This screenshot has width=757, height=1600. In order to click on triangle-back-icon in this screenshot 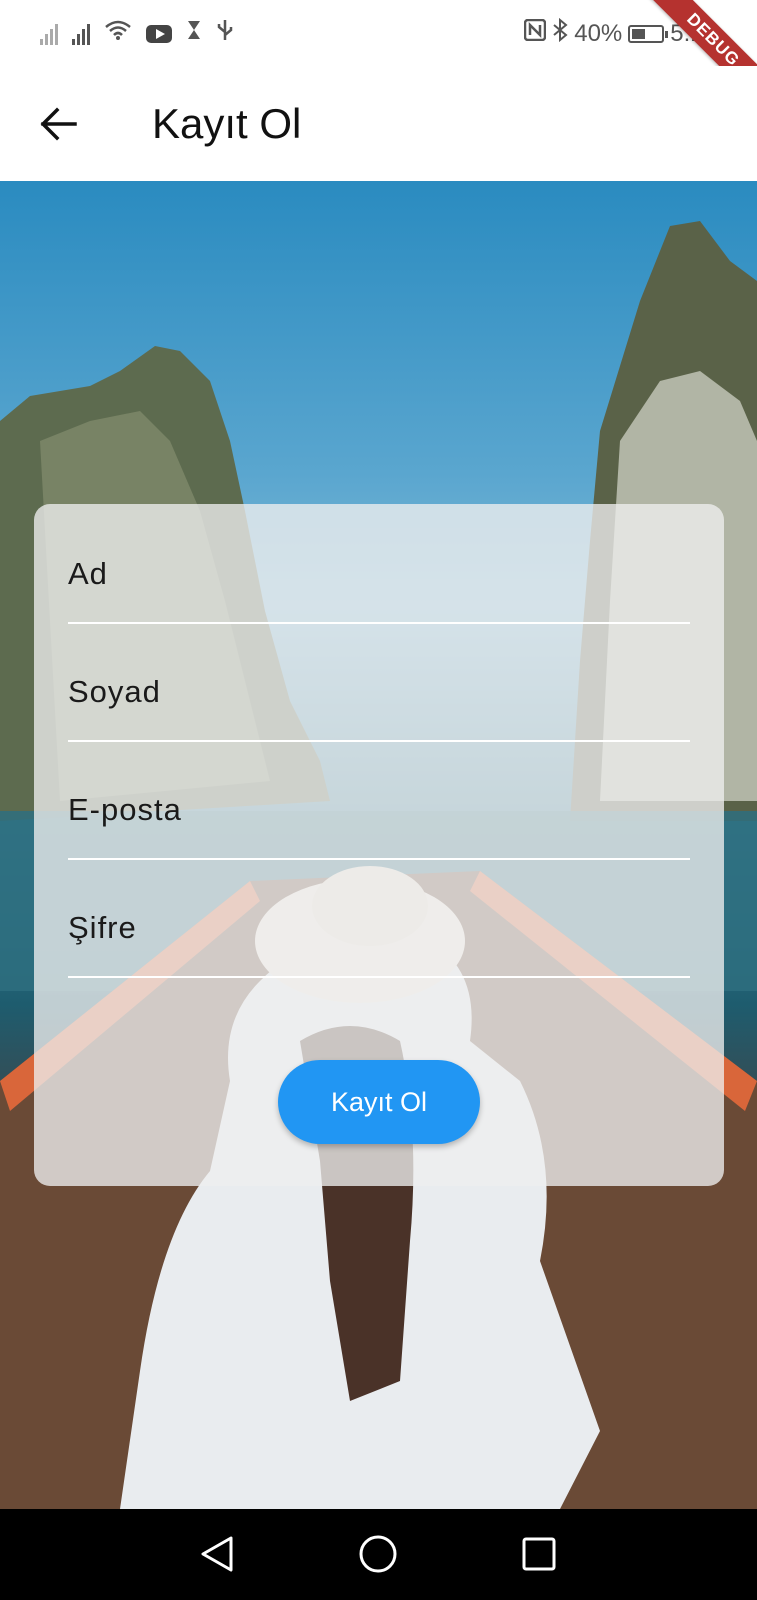, I will do `click(217, 1554)`.